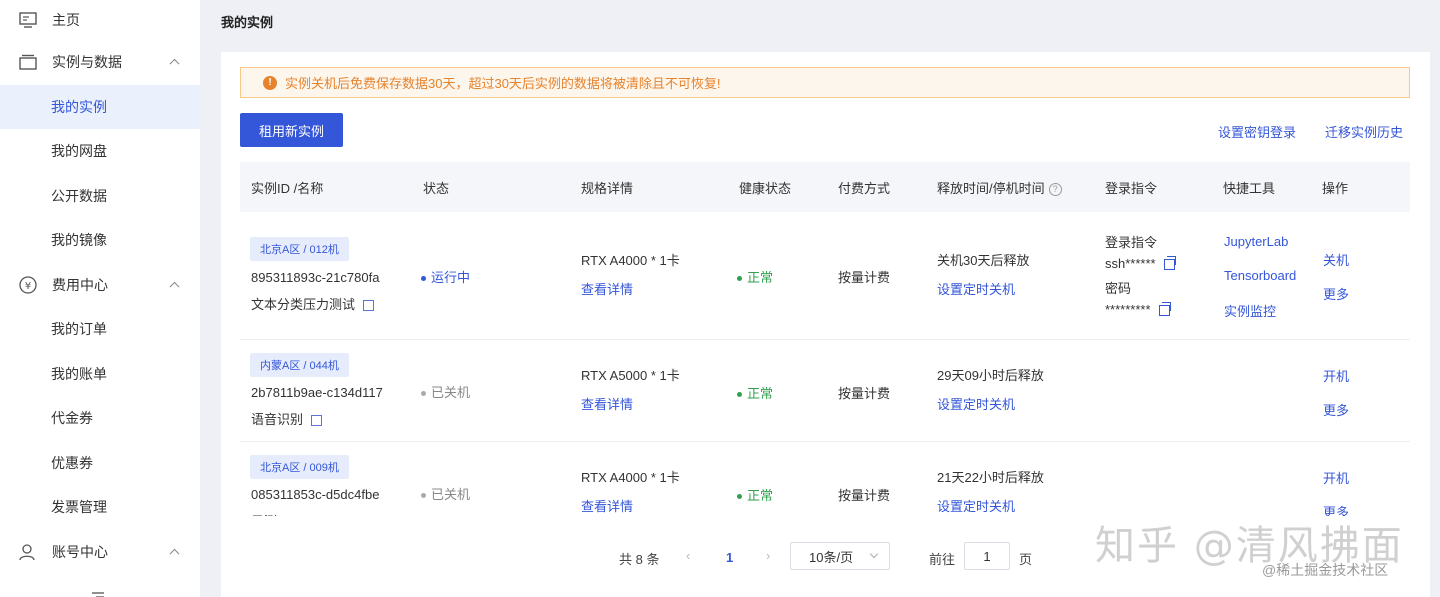 The height and width of the screenshot is (597, 1440). I want to click on goto-page-input: 1, so click(987, 556).